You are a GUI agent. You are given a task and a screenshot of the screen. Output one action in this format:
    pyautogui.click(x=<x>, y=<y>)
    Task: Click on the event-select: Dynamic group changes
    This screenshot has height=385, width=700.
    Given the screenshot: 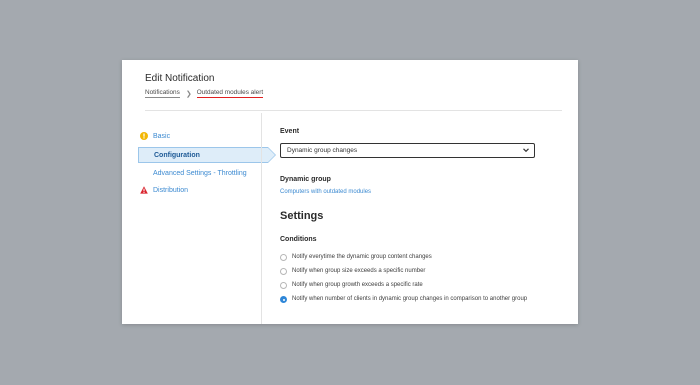 What is the action you would take?
    pyautogui.click(x=407, y=150)
    